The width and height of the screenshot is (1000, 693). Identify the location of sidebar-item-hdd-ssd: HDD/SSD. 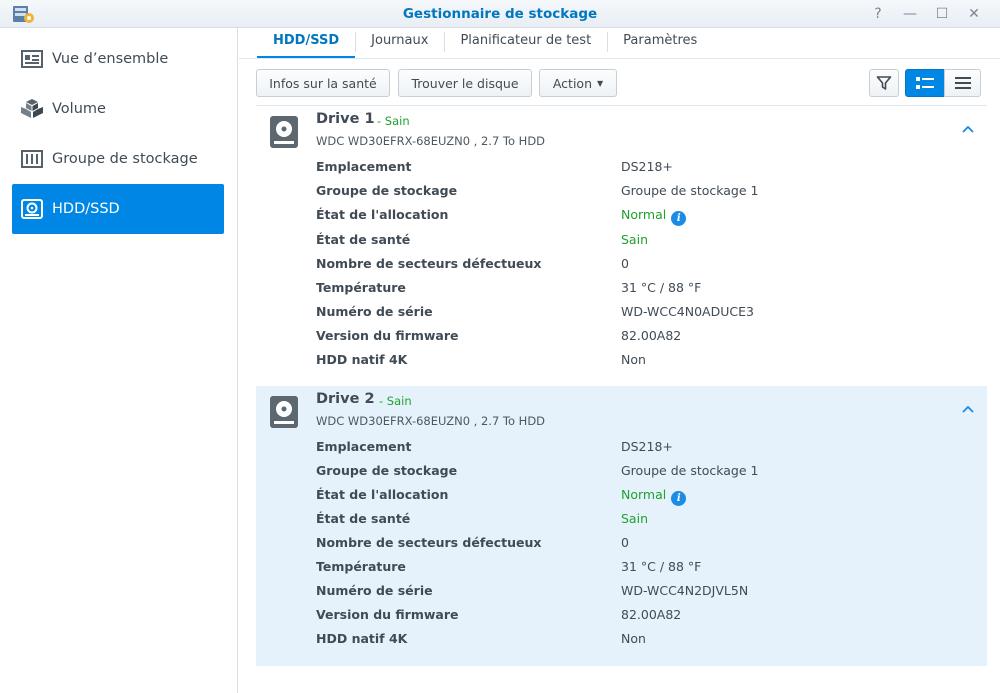
(118, 209).